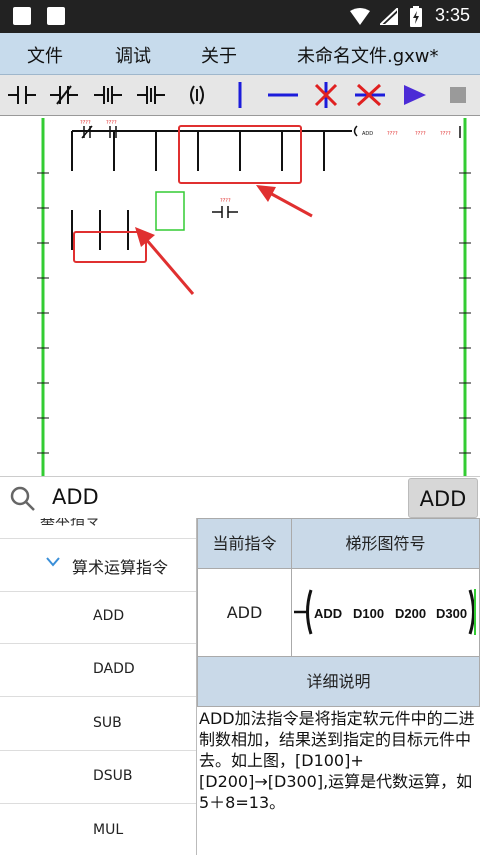  I want to click on ladder-symbol-cell: ADD D100 D200 D300, so click(385, 612).